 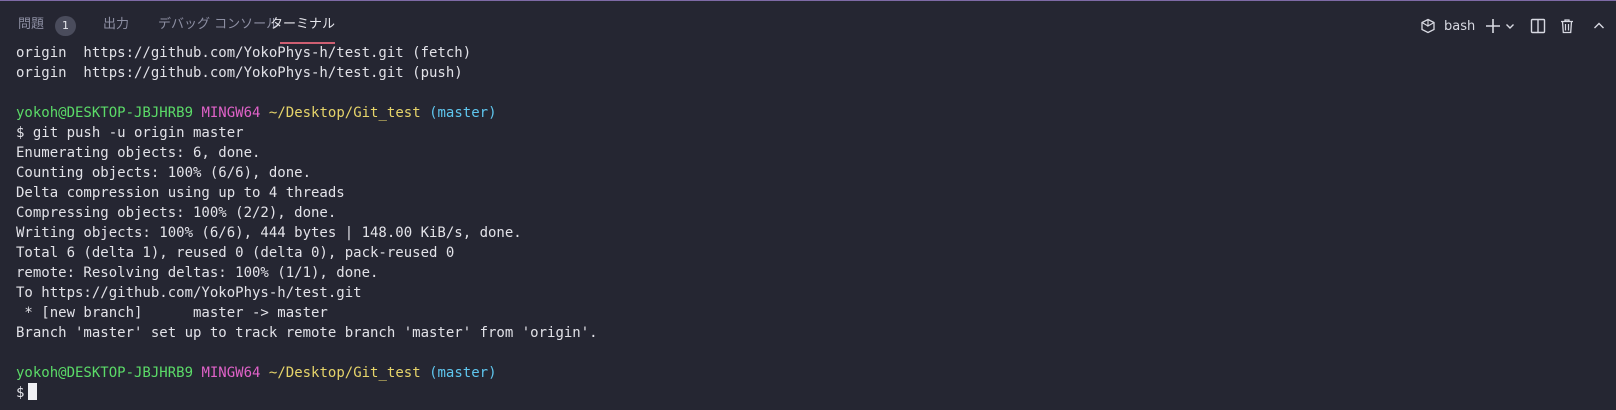 I want to click on terminal-input-line: $, so click(x=307, y=393).